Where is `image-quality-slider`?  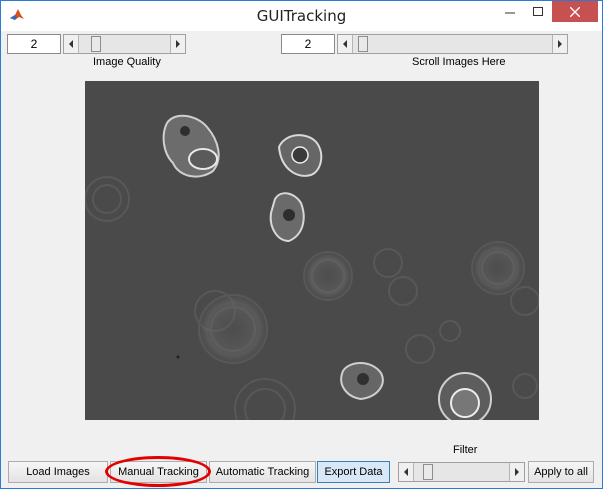
image-quality-slider is located at coordinates (124, 44).